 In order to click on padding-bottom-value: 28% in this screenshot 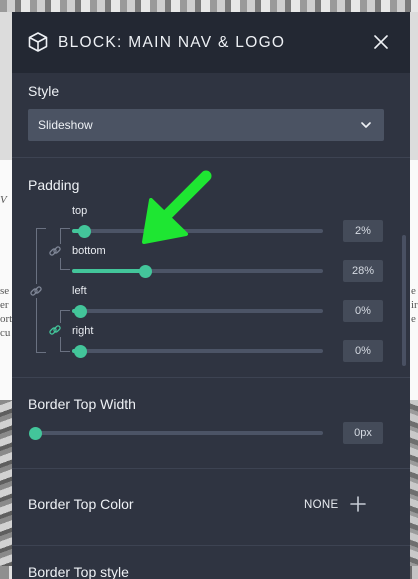, I will do `click(363, 271)`.